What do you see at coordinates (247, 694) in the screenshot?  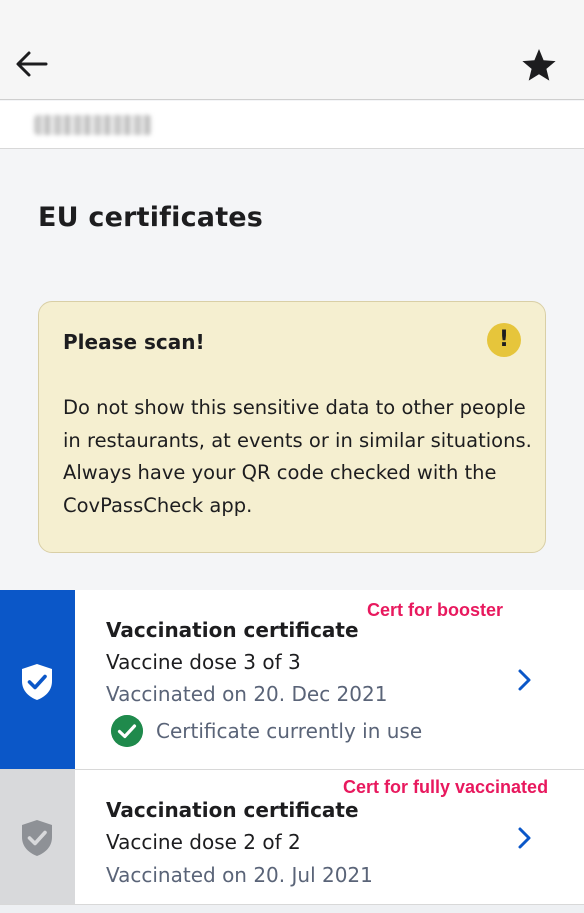 I see `certificate-date: Vaccinated on 20. Dec 2021` at bounding box center [247, 694].